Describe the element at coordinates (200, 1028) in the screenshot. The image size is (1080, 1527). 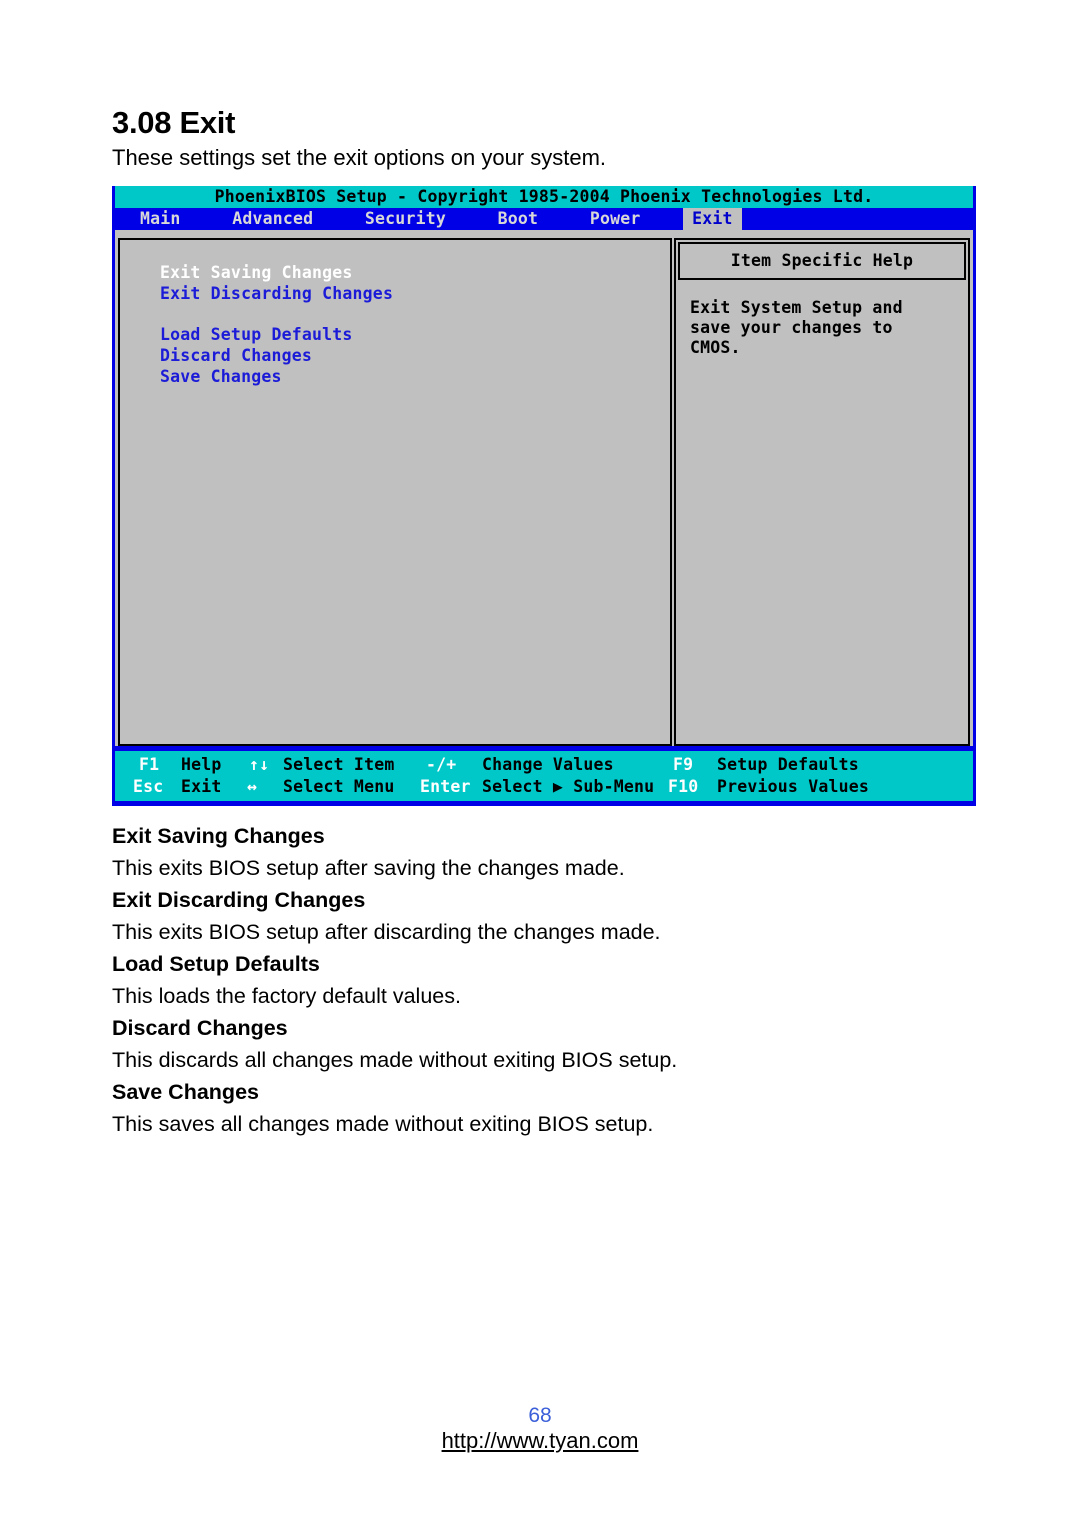
I see `description-heading: Discard Changes` at that location.